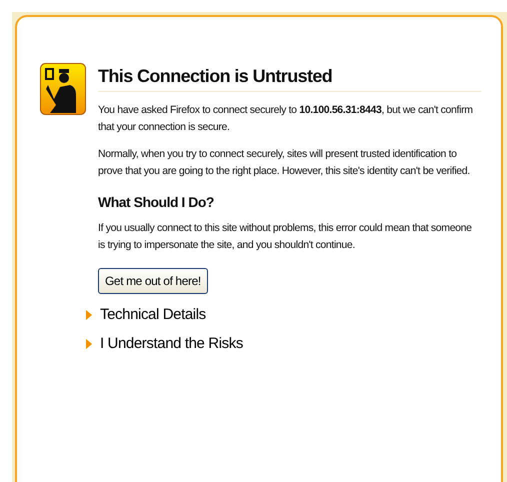 The image size is (507, 482). I want to click on officer-icon, so click(63, 89).